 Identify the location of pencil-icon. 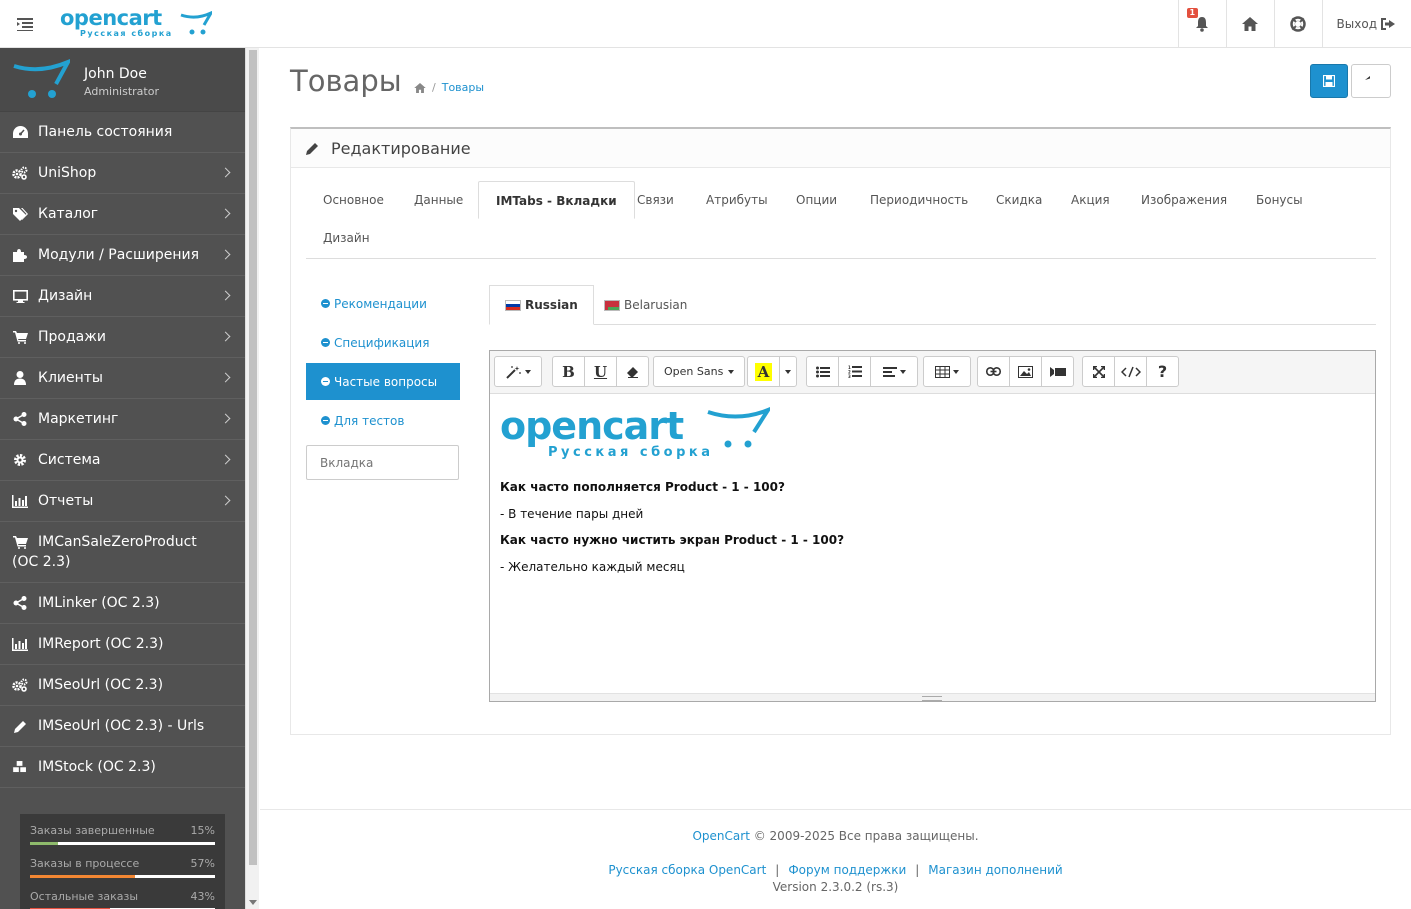
(312, 148).